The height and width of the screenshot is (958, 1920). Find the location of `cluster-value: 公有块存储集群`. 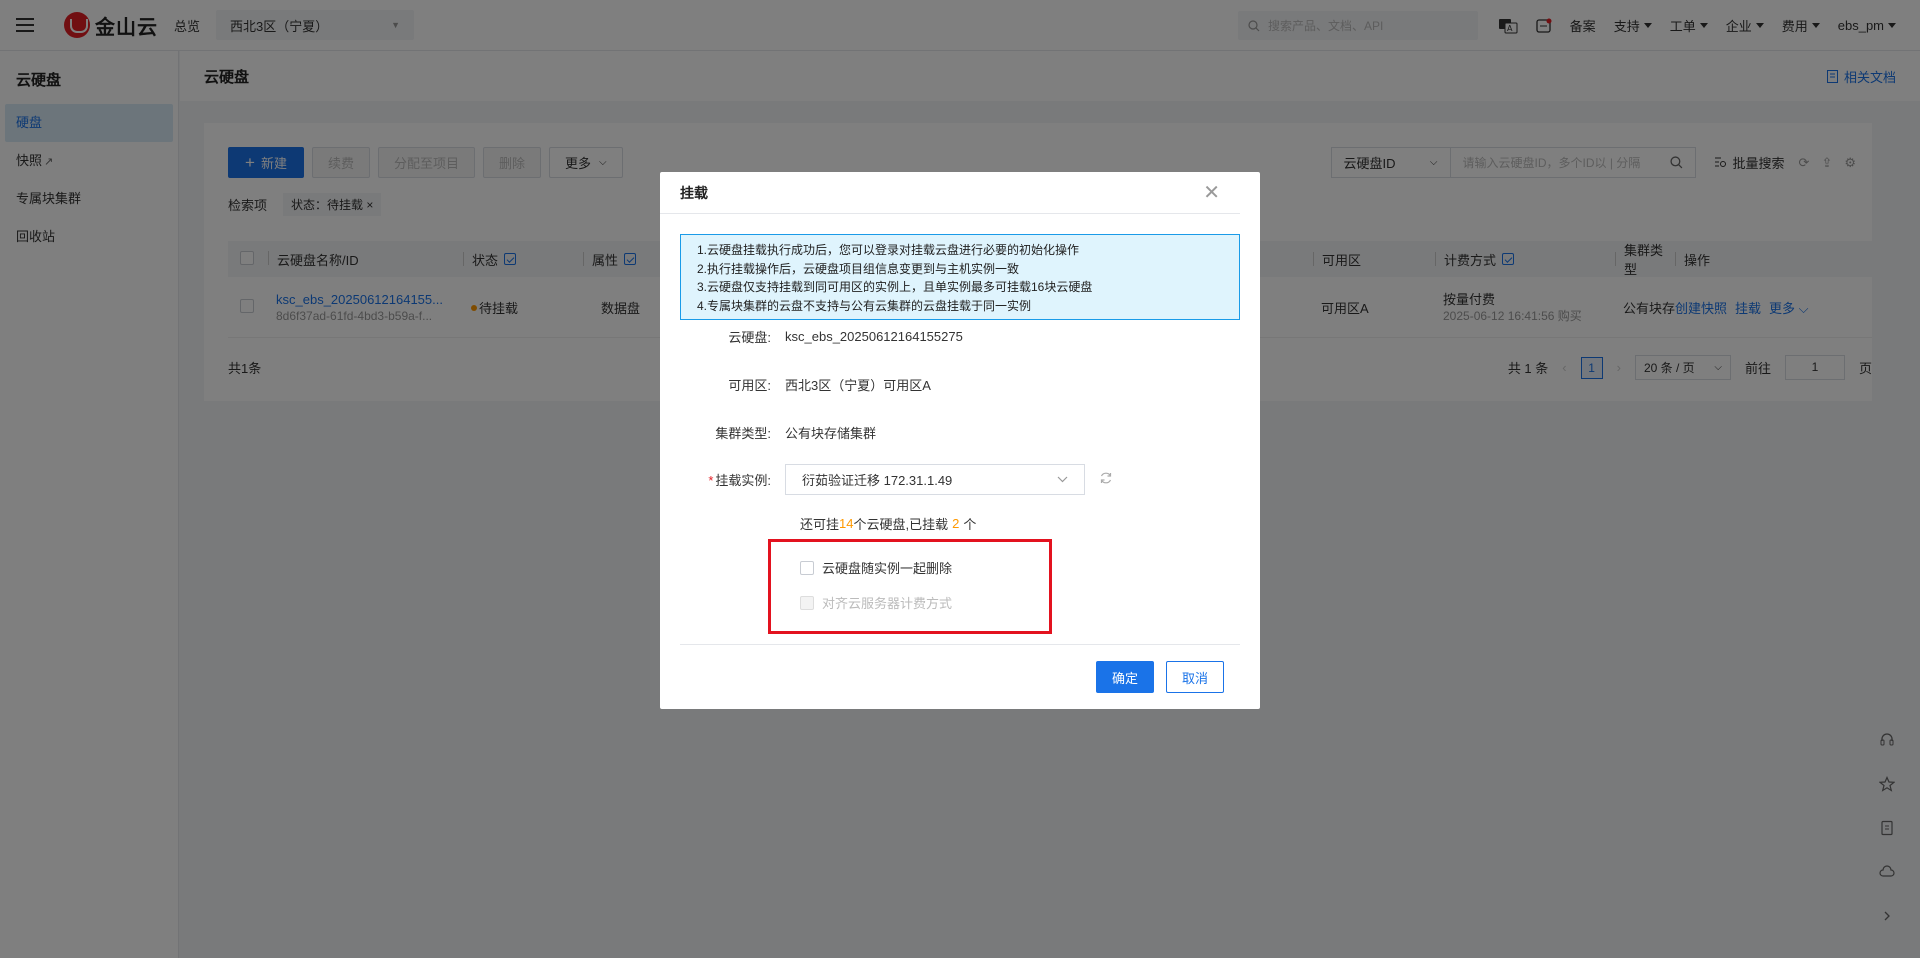

cluster-value: 公有块存储集群 is located at coordinates (831, 433).